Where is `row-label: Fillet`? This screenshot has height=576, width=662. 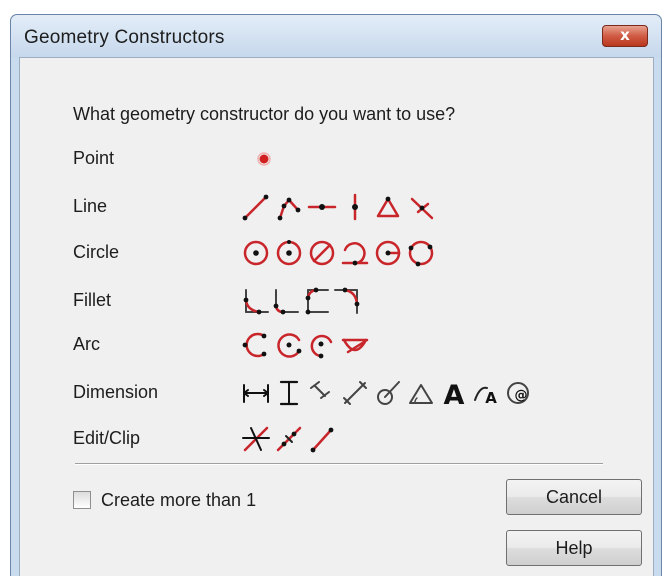 row-label: Fillet is located at coordinates (92, 300).